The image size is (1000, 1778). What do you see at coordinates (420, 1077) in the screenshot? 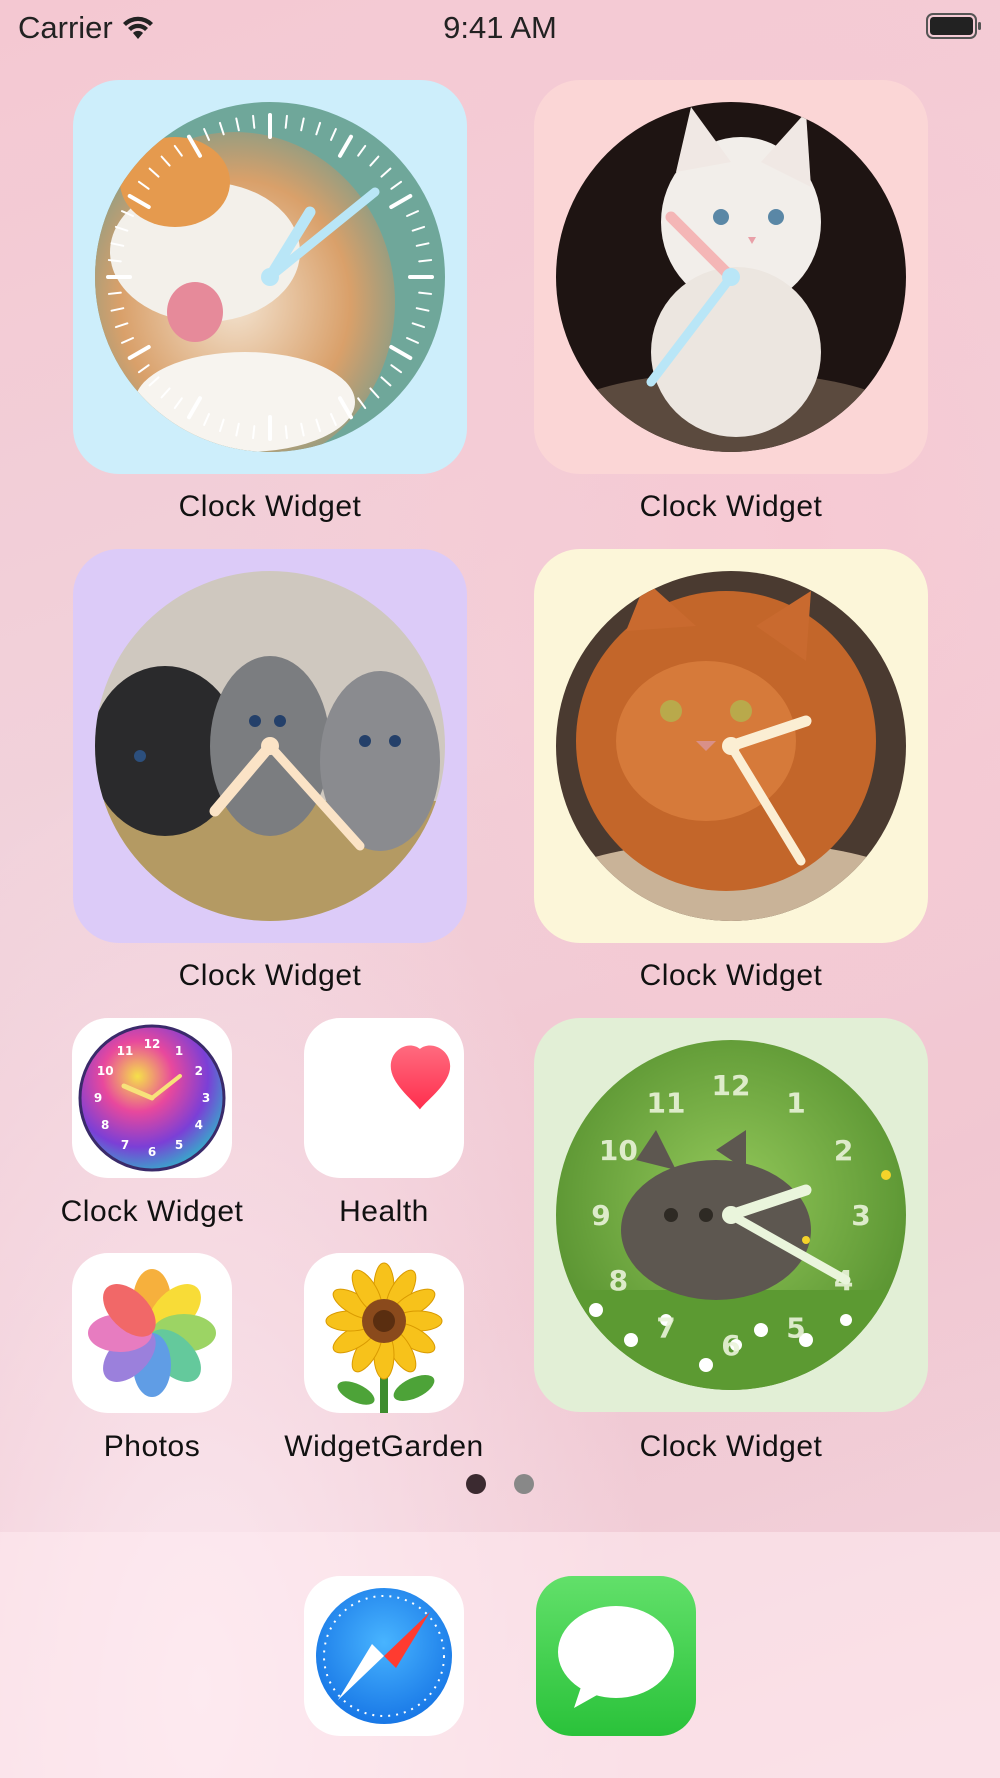
I see `heart-icon` at bounding box center [420, 1077].